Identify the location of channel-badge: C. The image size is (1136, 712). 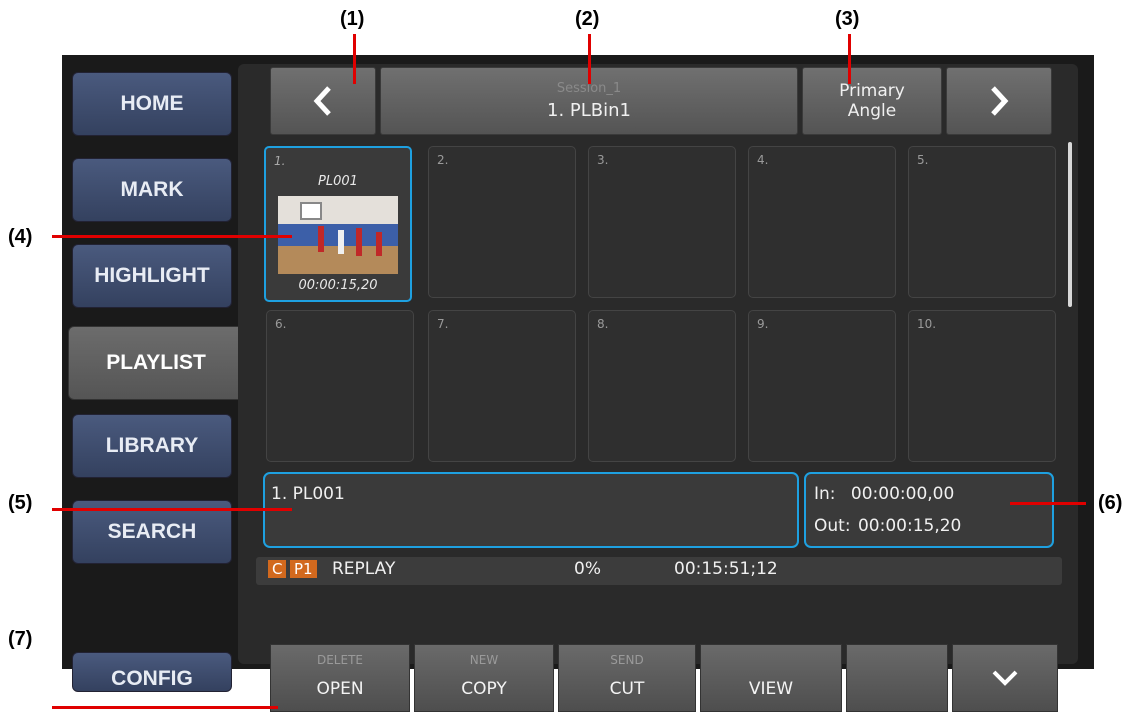
(277, 569).